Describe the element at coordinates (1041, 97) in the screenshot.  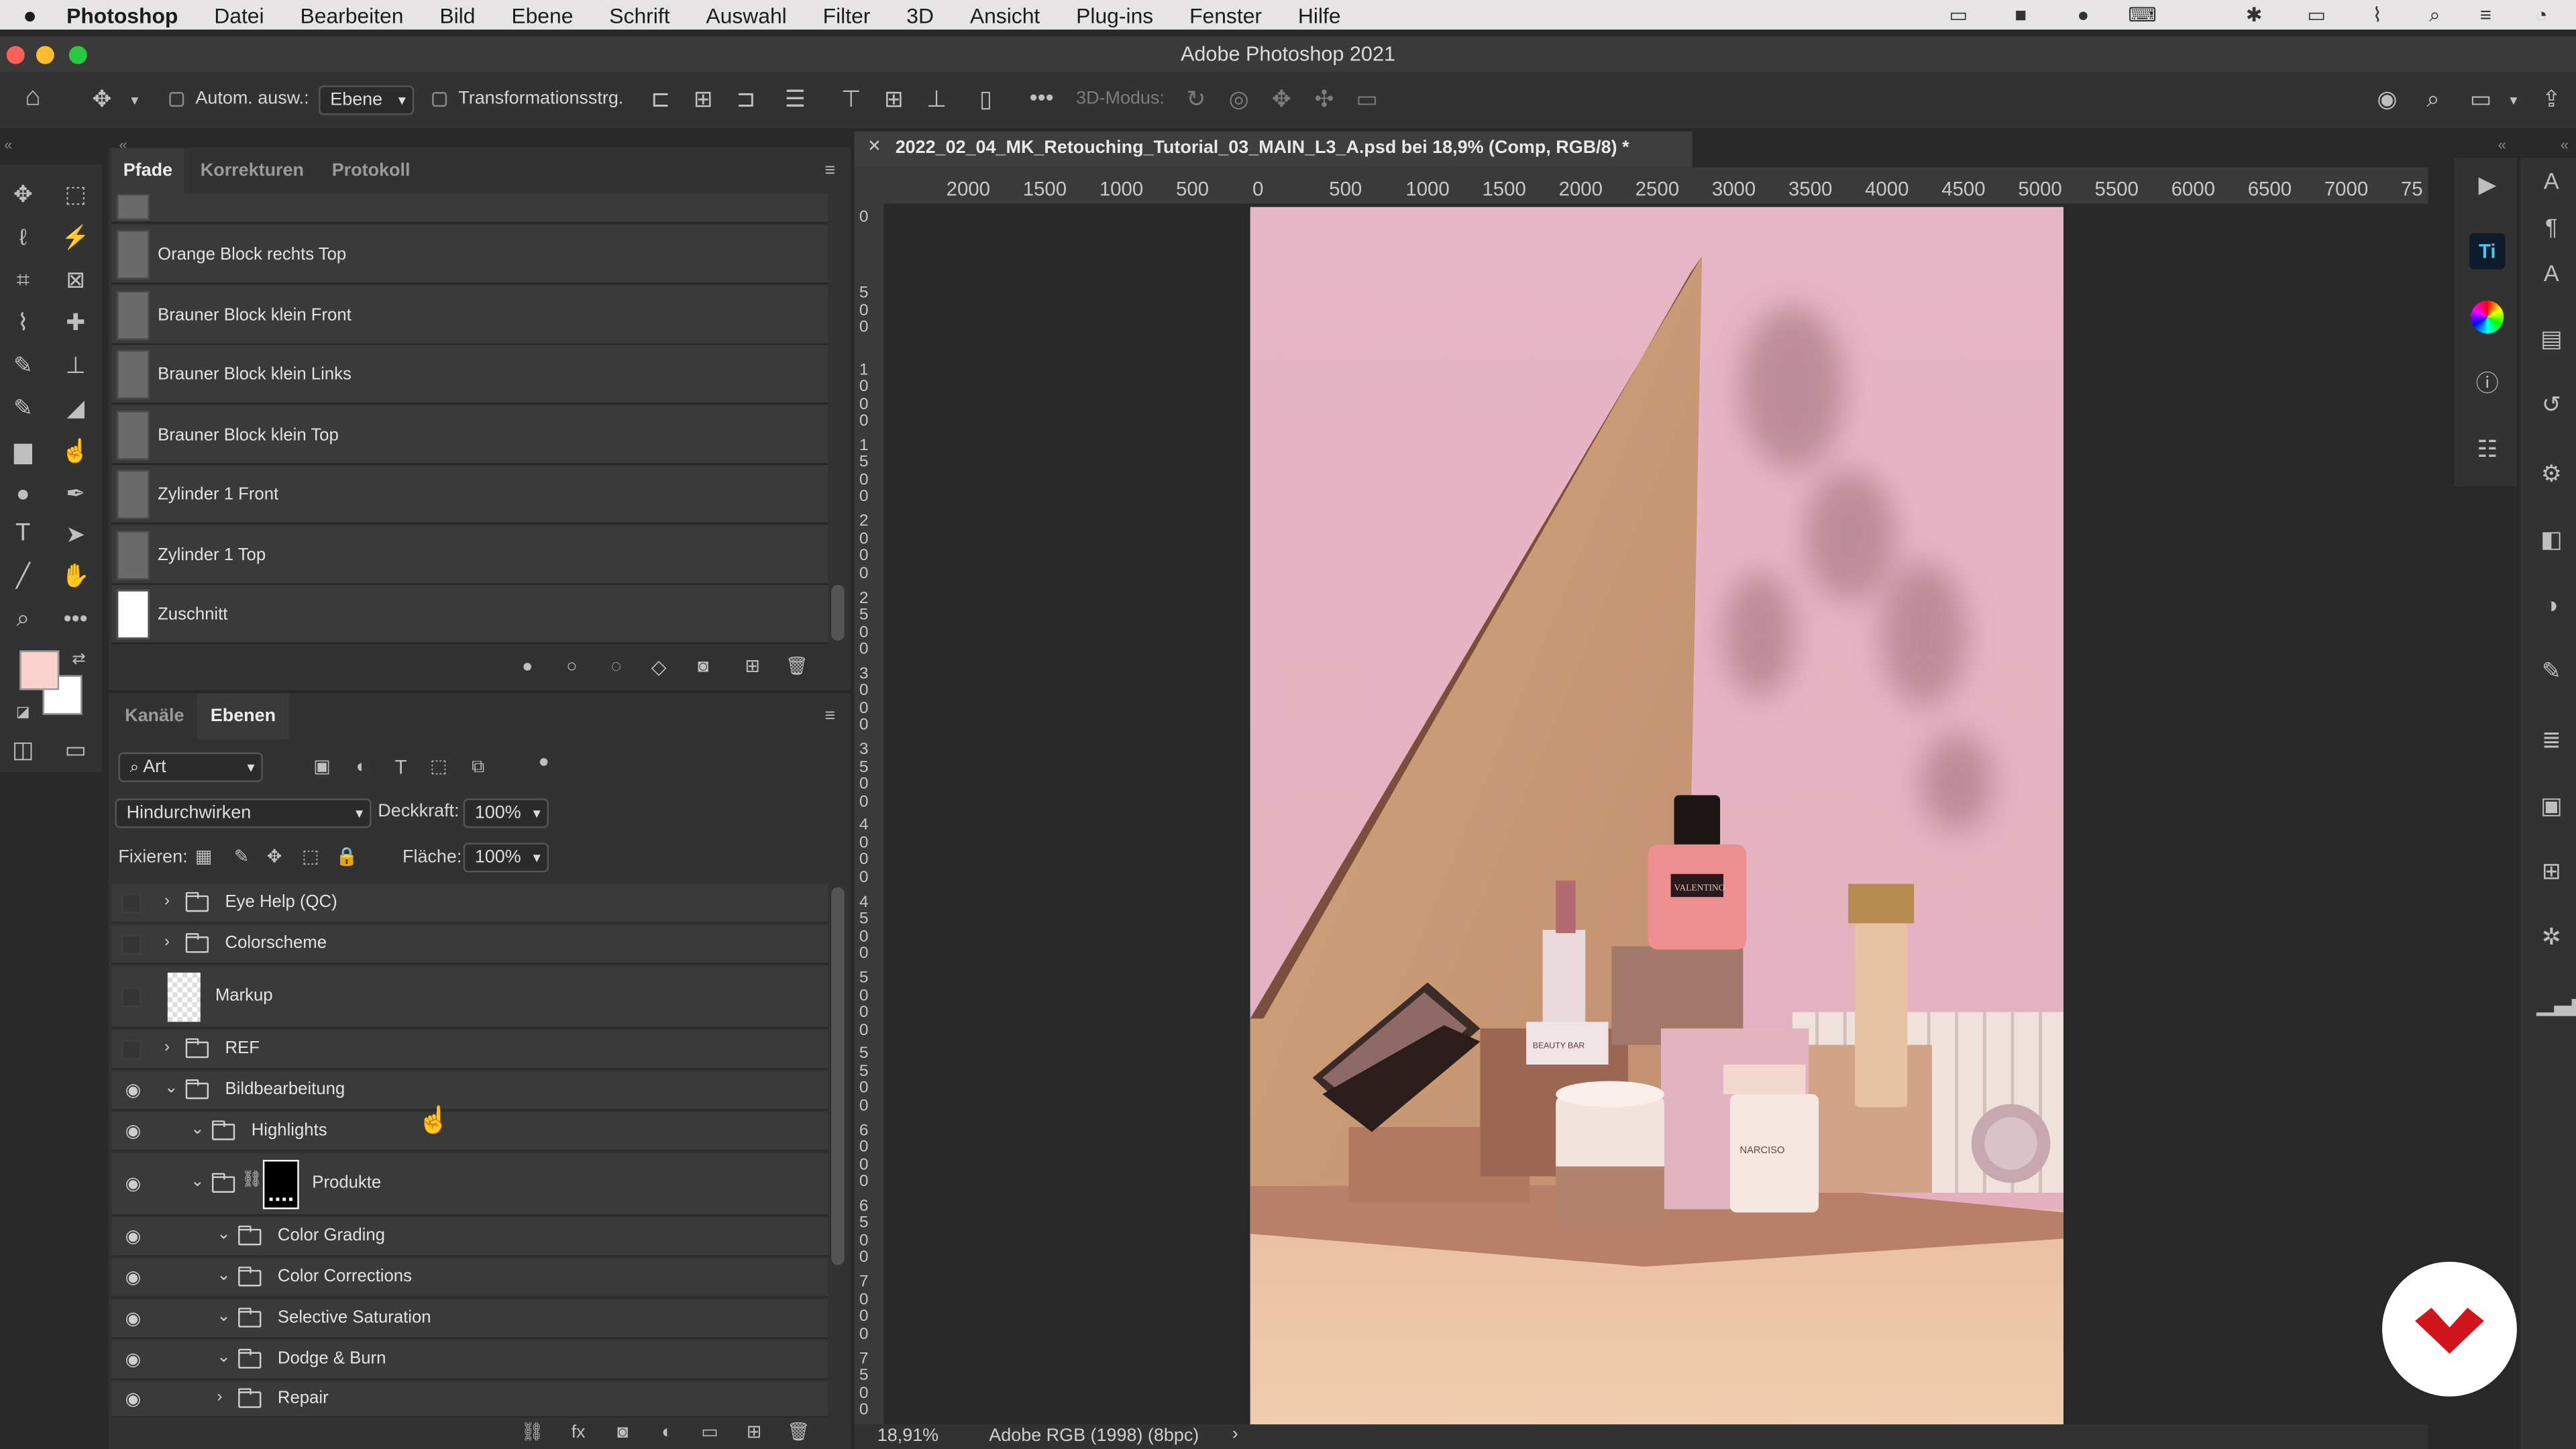
I see `more-options-icon: •••` at that location.